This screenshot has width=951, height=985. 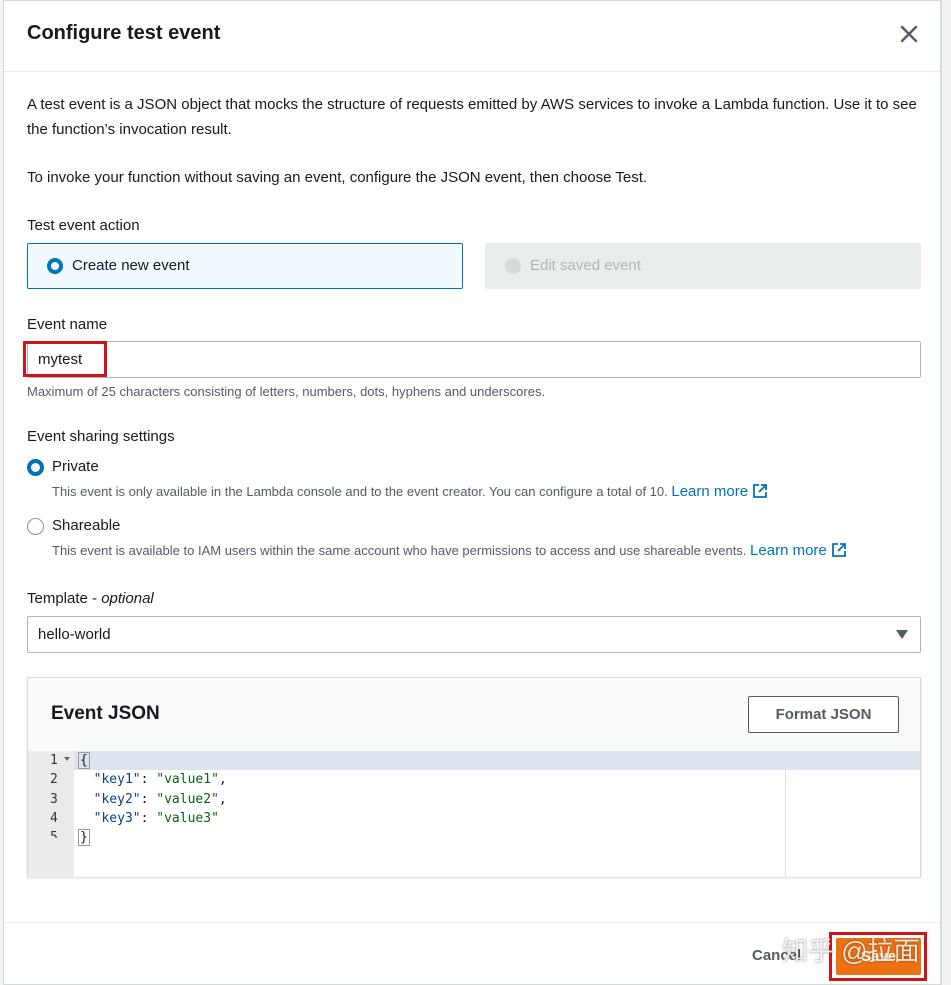 I want to click on template-select-value: hello-world, so click(x=74, y=634).